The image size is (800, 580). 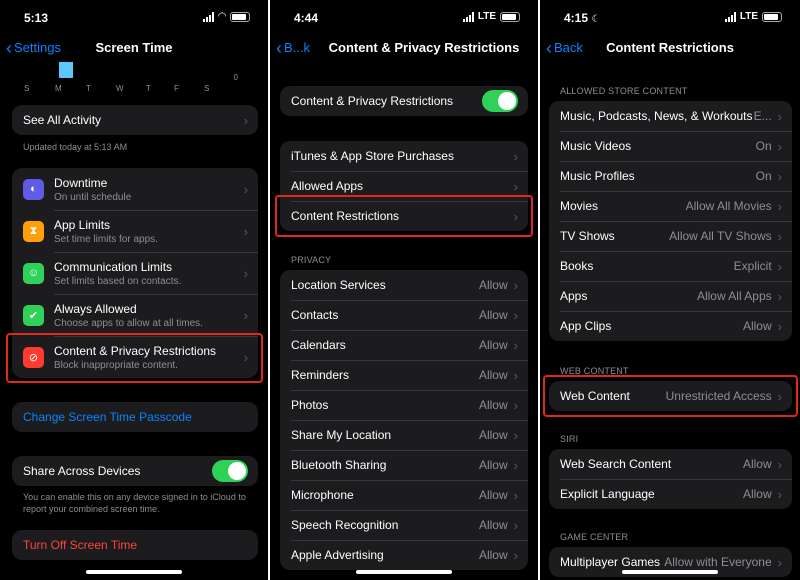 What do you see at coordinates (113, 266) in the screenshot?
I see `row-label: Communication Limits` at bounding box center [113, 266].